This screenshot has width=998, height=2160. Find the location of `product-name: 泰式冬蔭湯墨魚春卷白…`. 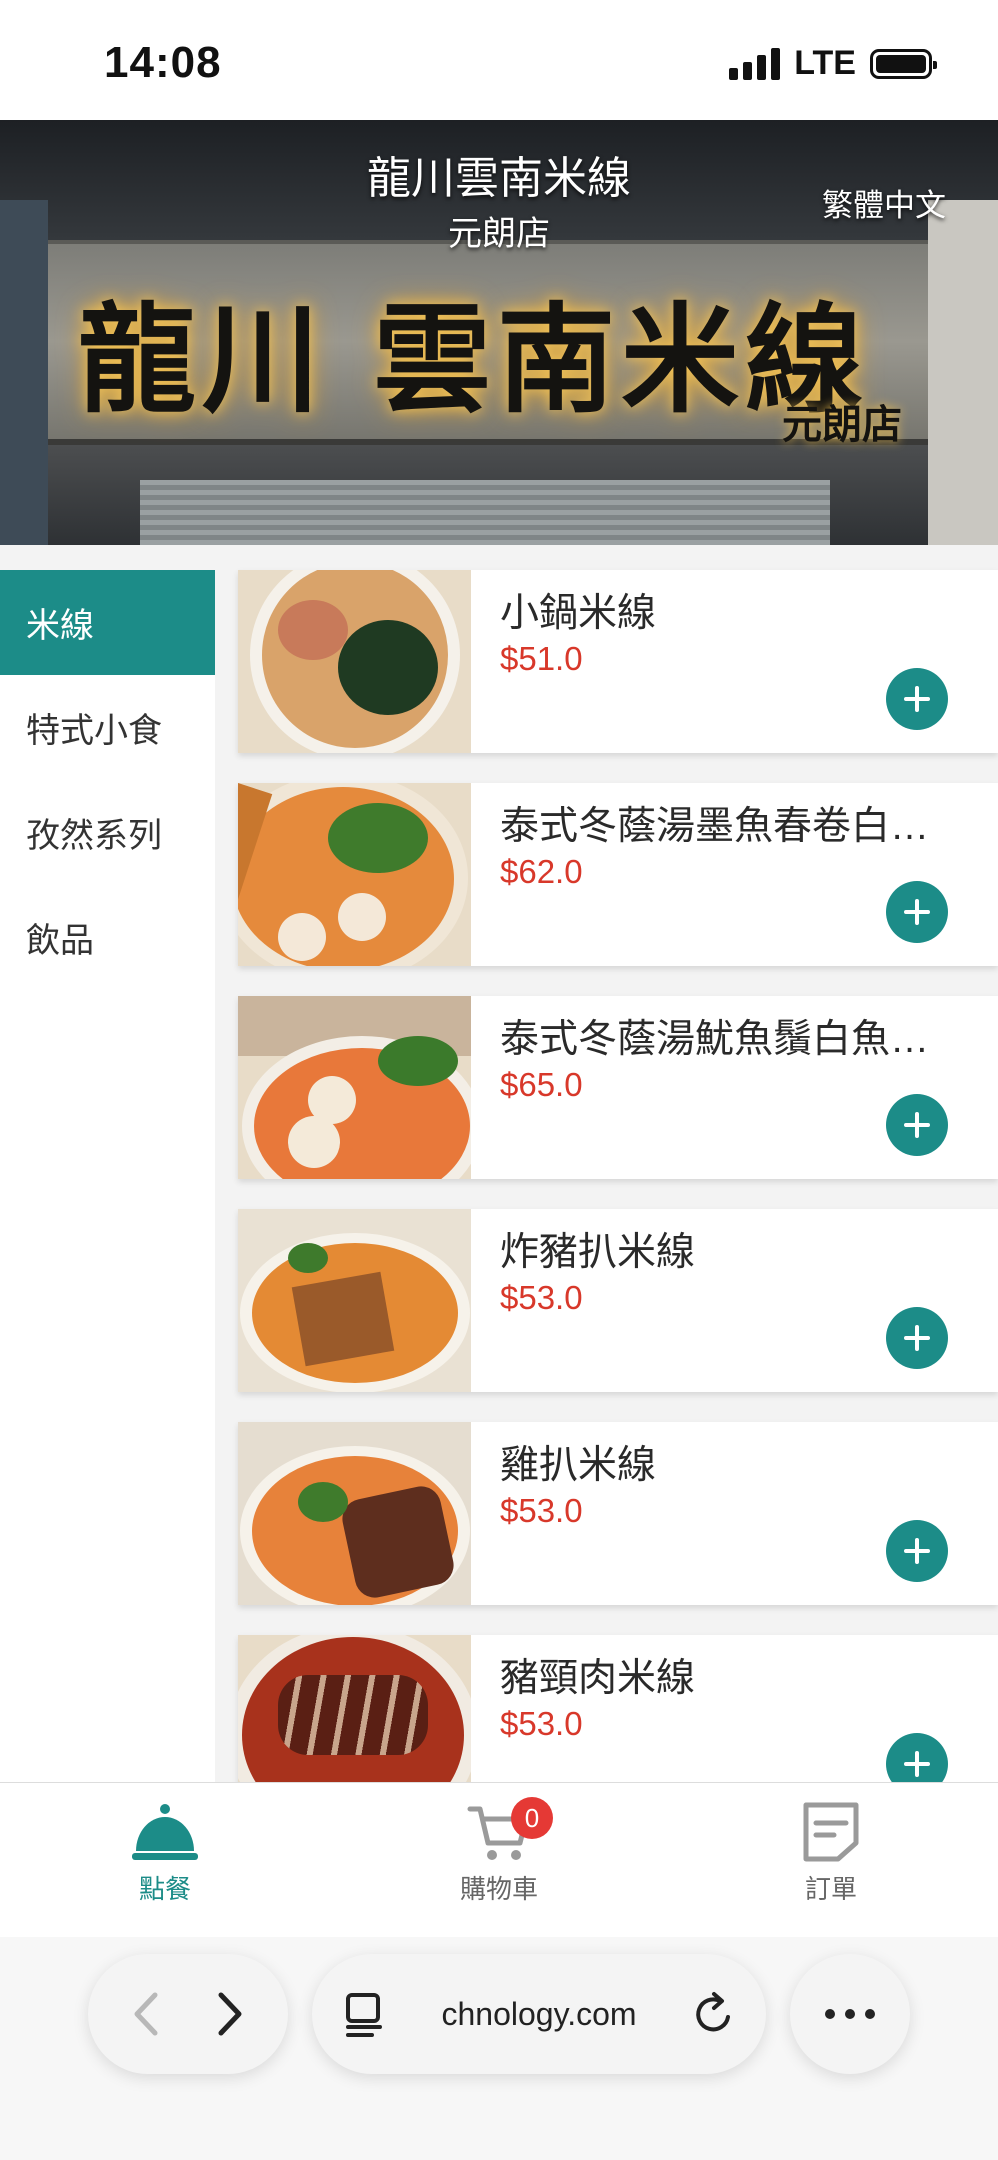

product-name: 泰式冬蔭湯墨魚春卷白… is located at coordinates (715, 826).